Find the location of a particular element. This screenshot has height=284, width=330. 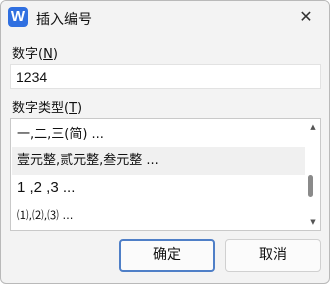

type-hotkey: T is located at coordinates (73, 108).